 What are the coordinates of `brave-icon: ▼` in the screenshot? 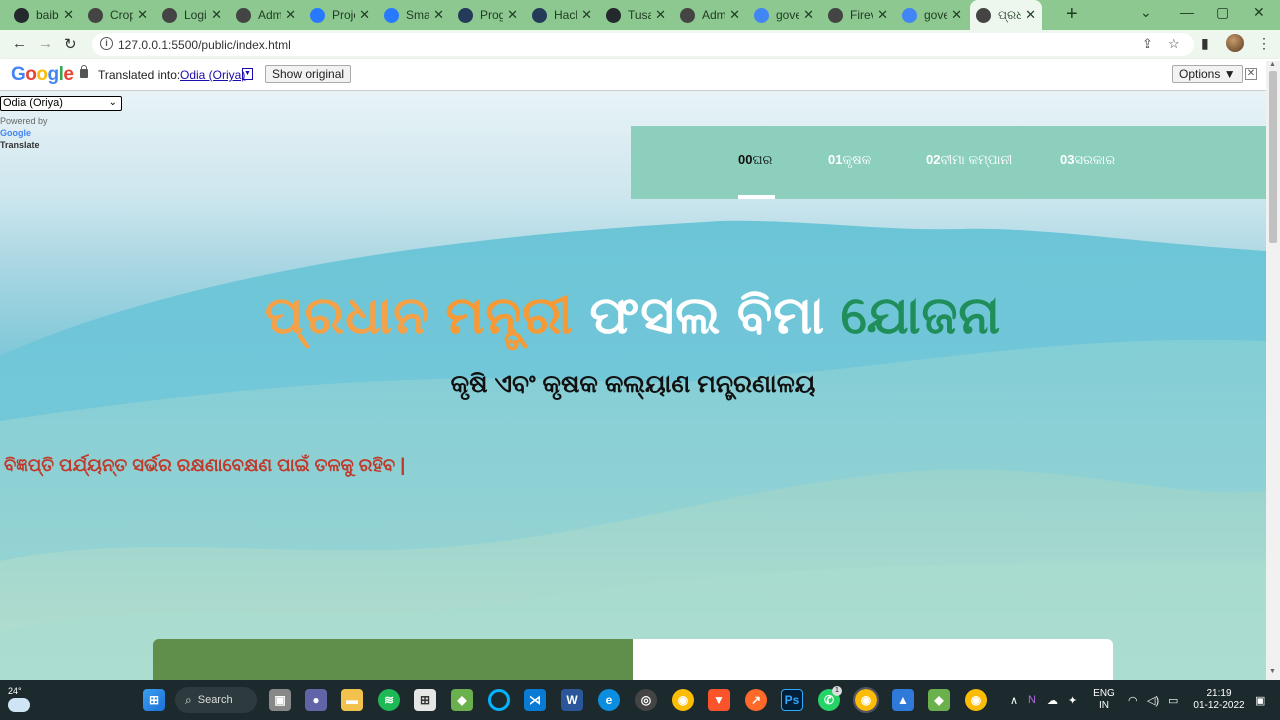 It's located at (719, 700).